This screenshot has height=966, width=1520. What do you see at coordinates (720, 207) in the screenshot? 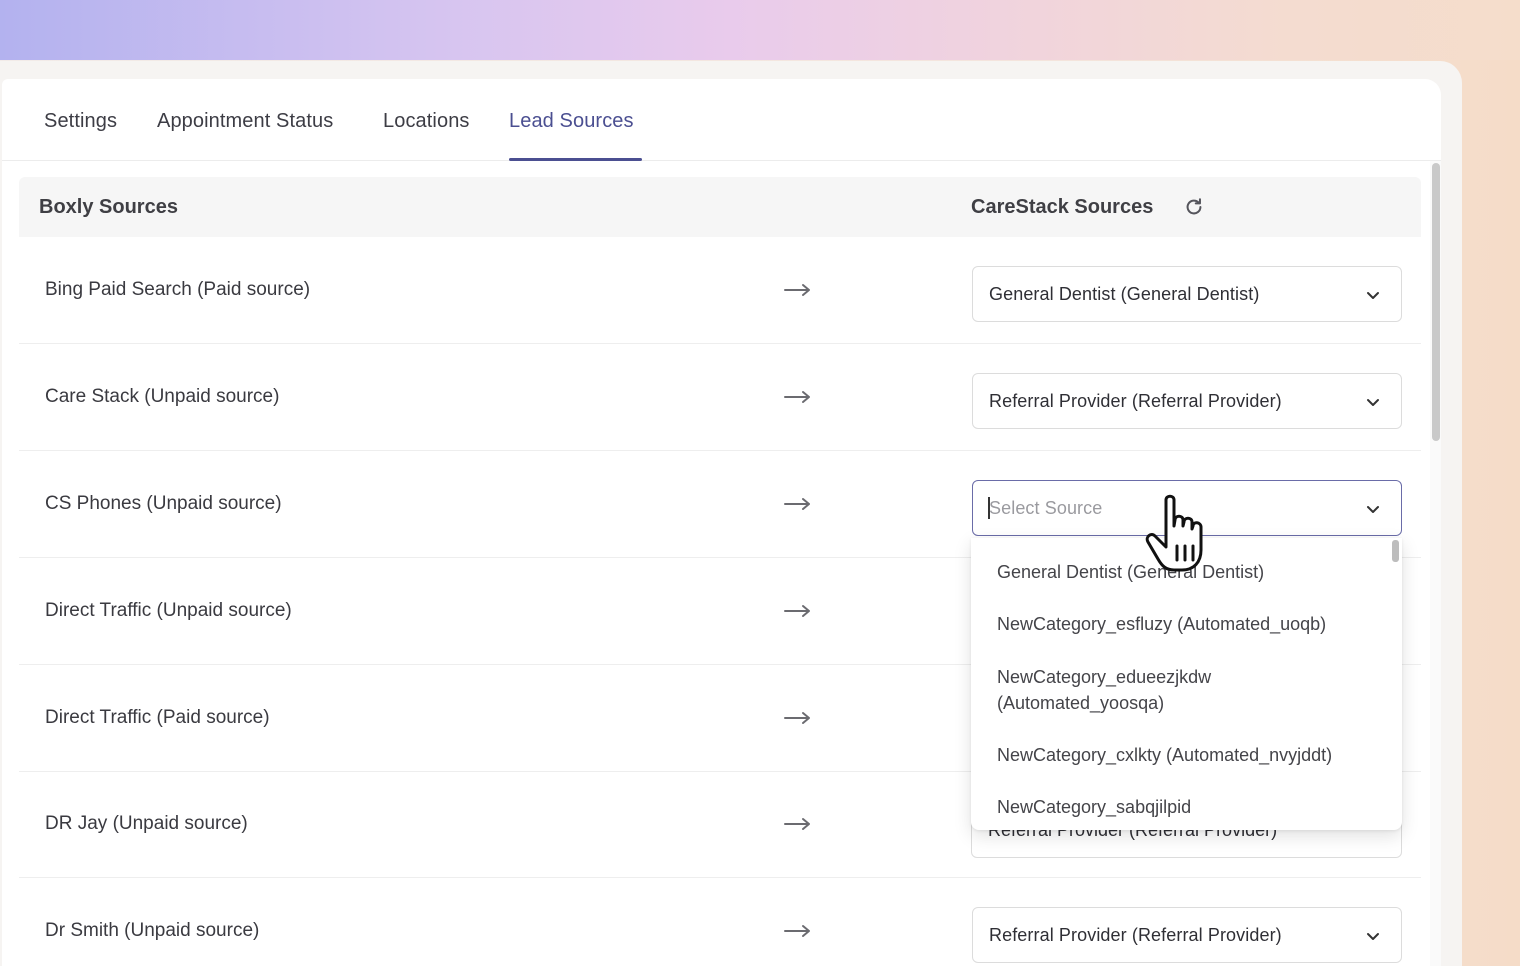
I see `table-header: Boxly Sources CareStack Sources` at bounding box center [720, 207].